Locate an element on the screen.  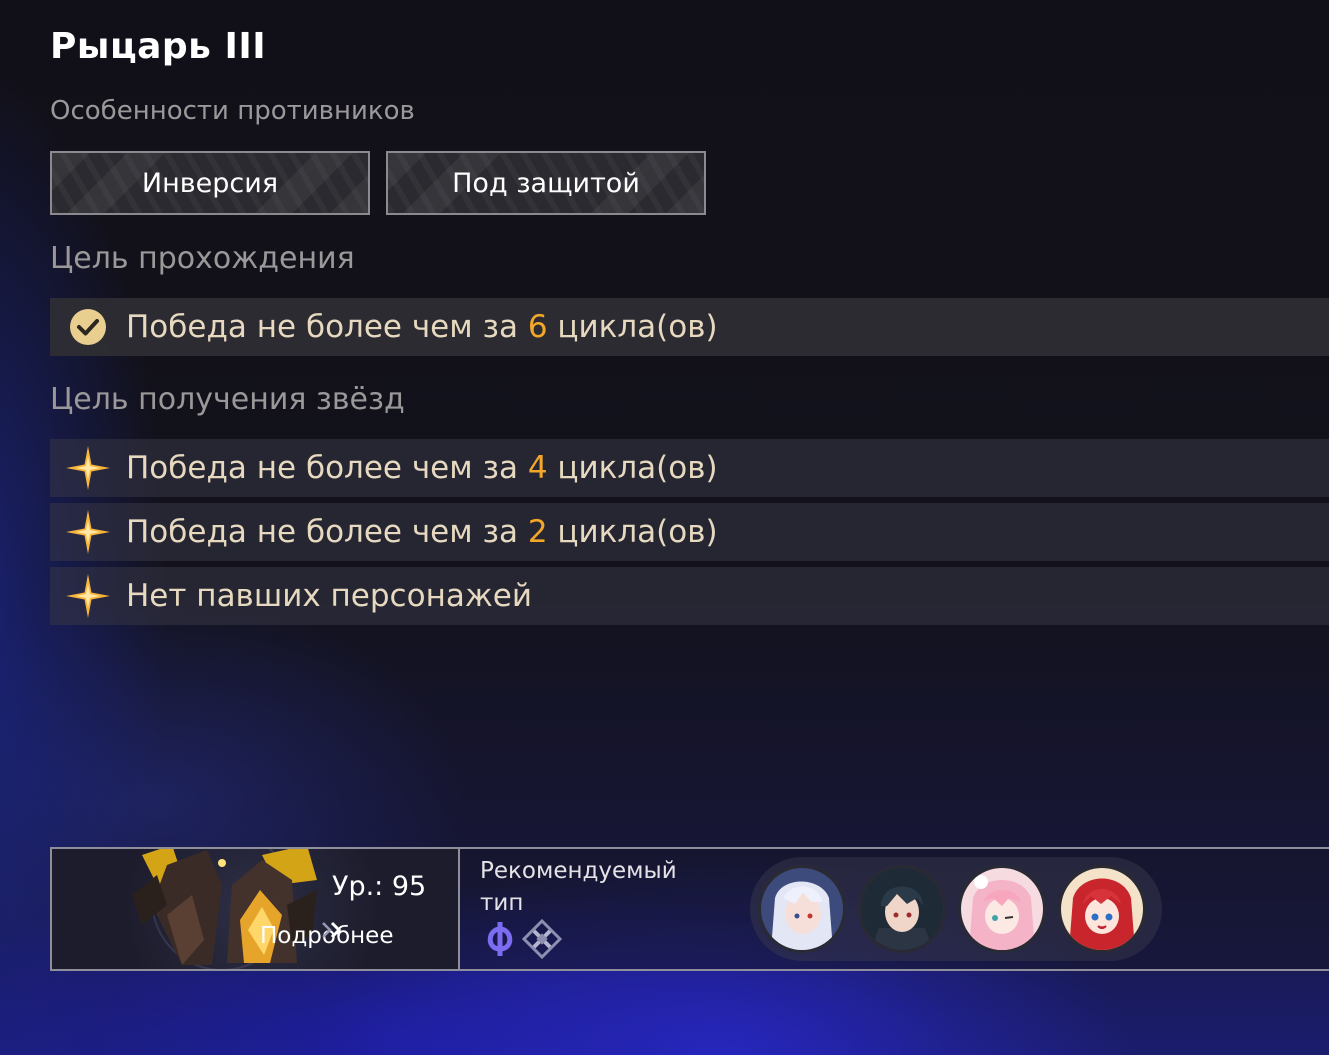
recommended-type-label: Рекомендуемый тип is located at coordinates (578, 887).